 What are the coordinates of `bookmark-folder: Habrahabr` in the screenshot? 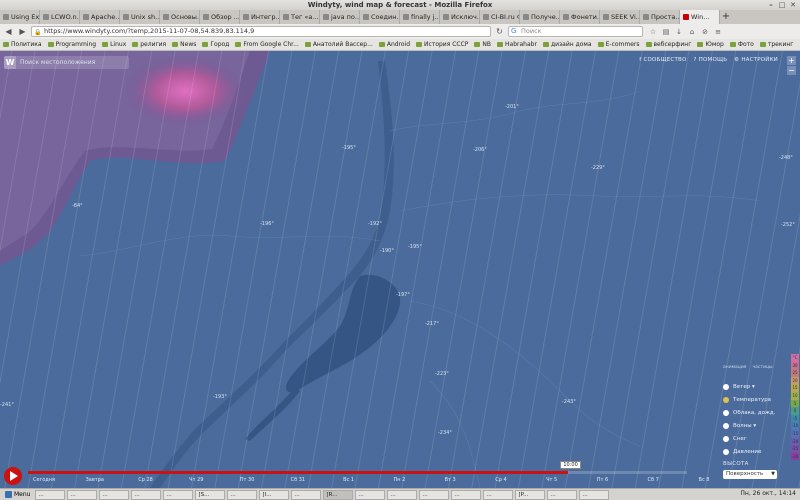 It's located at (517, 44).